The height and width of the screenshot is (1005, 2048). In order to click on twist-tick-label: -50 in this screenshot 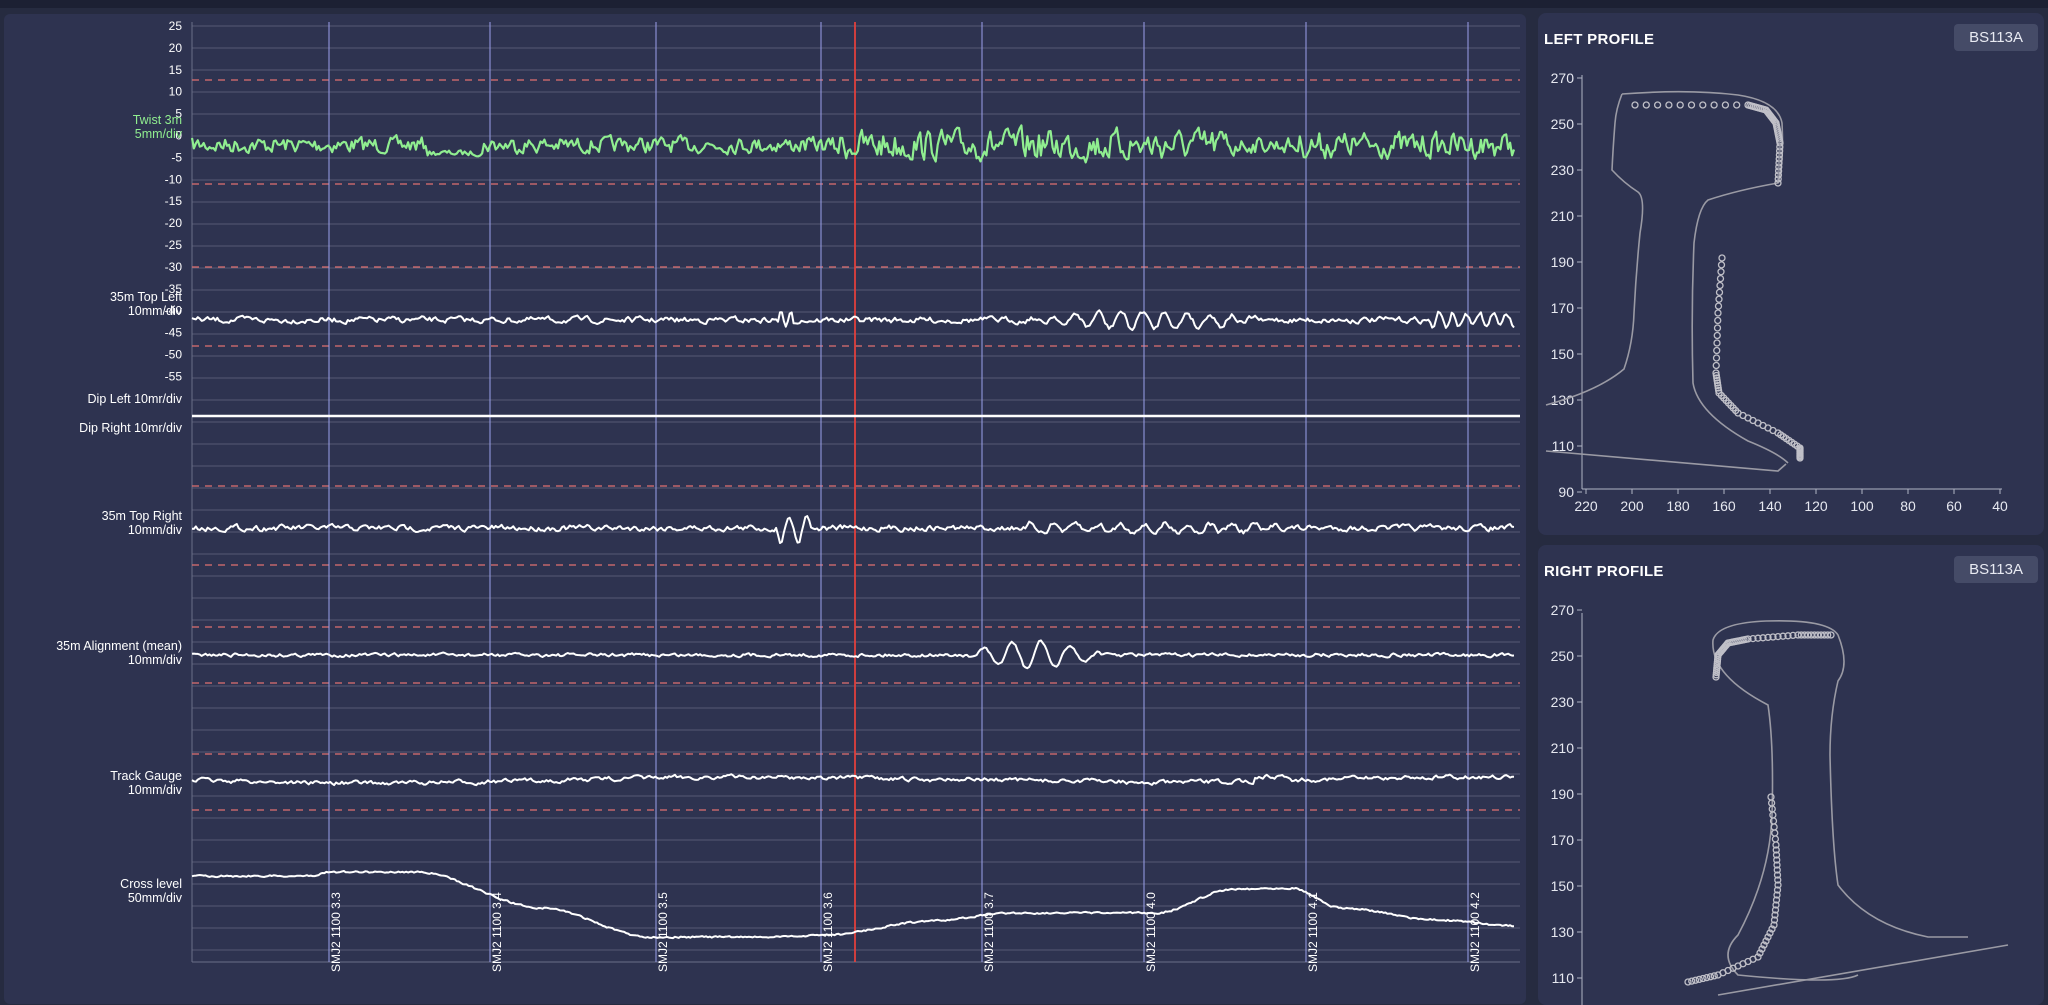, I will do `click(174, 355)`.